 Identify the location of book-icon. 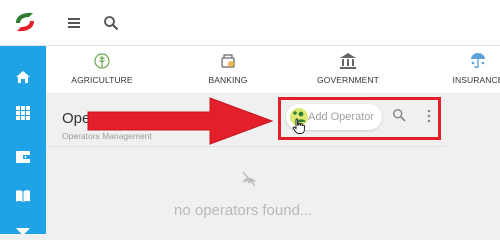
(23, 196).